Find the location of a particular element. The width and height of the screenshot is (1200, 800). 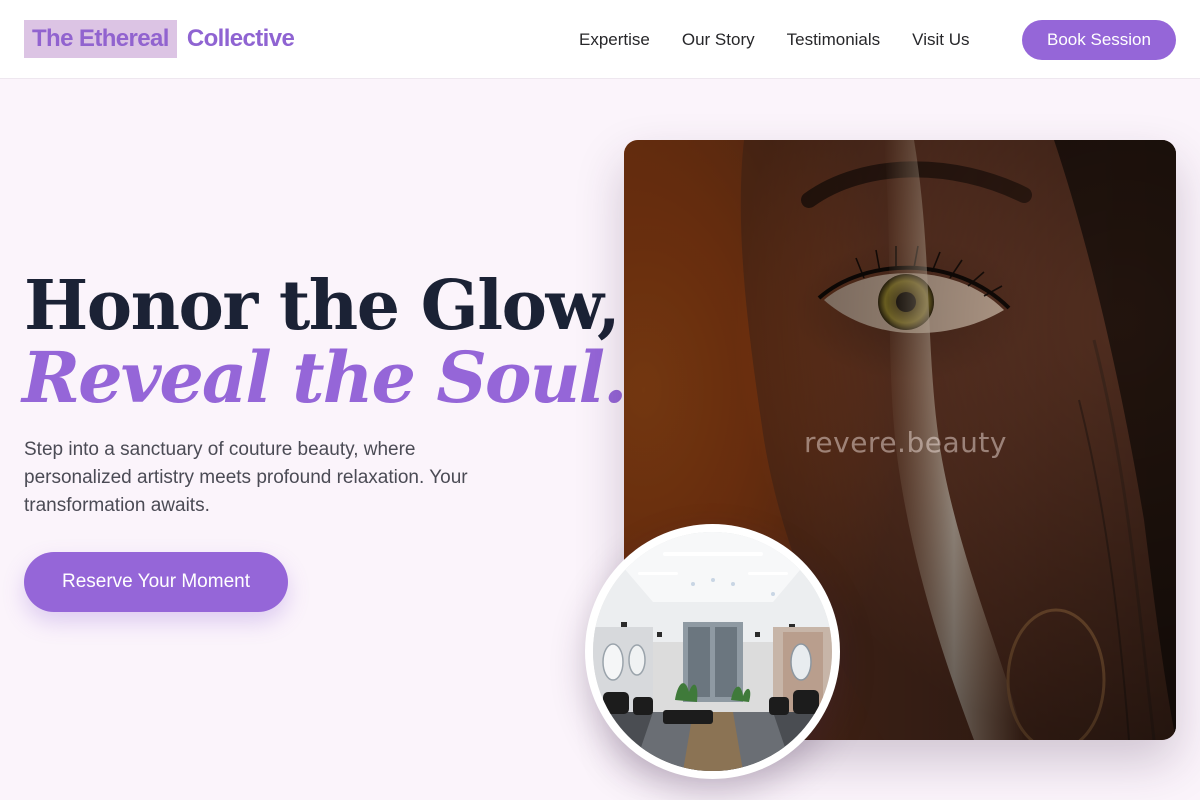

salon-interior-image is located at coordinates (712, 651).